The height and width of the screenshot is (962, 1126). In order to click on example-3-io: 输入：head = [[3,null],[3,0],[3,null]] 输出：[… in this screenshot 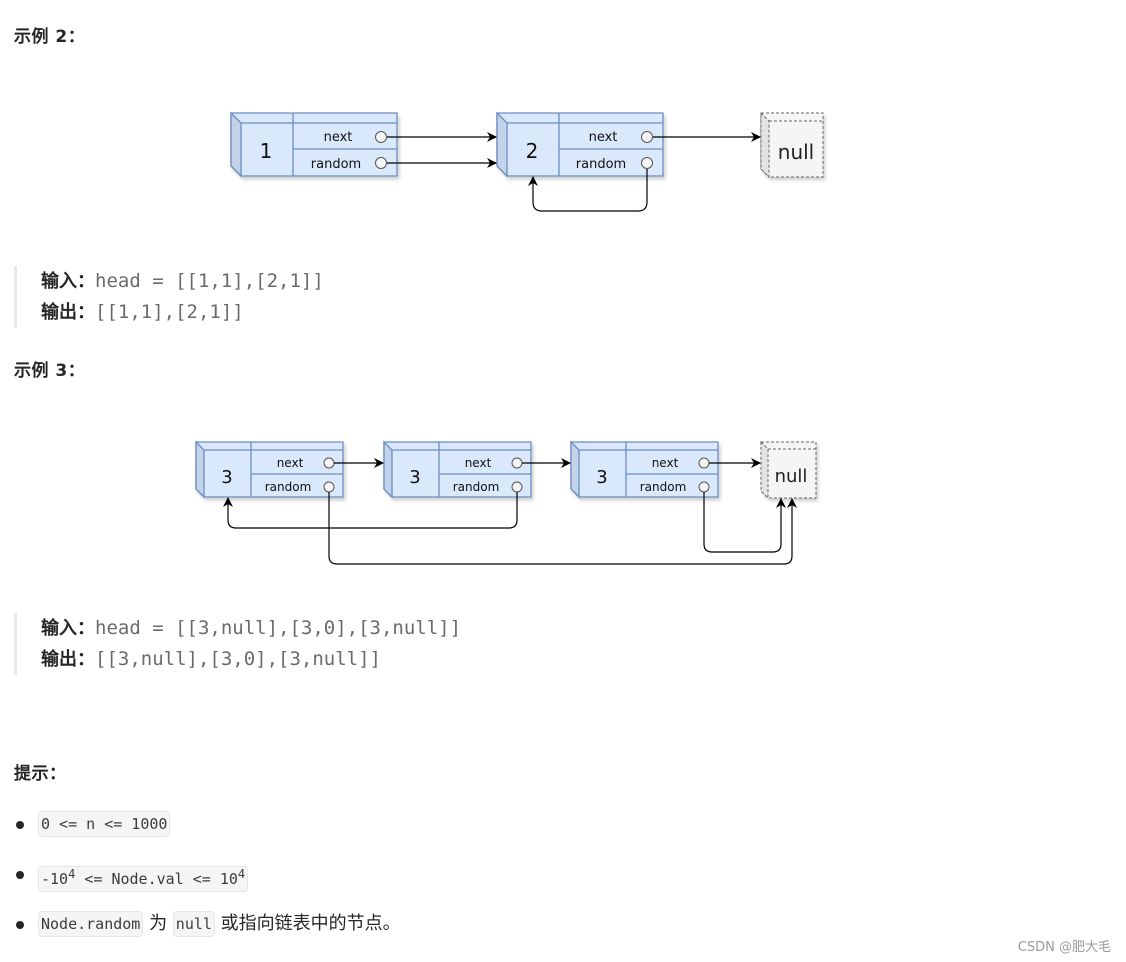, I will do `click(237, 644)`.